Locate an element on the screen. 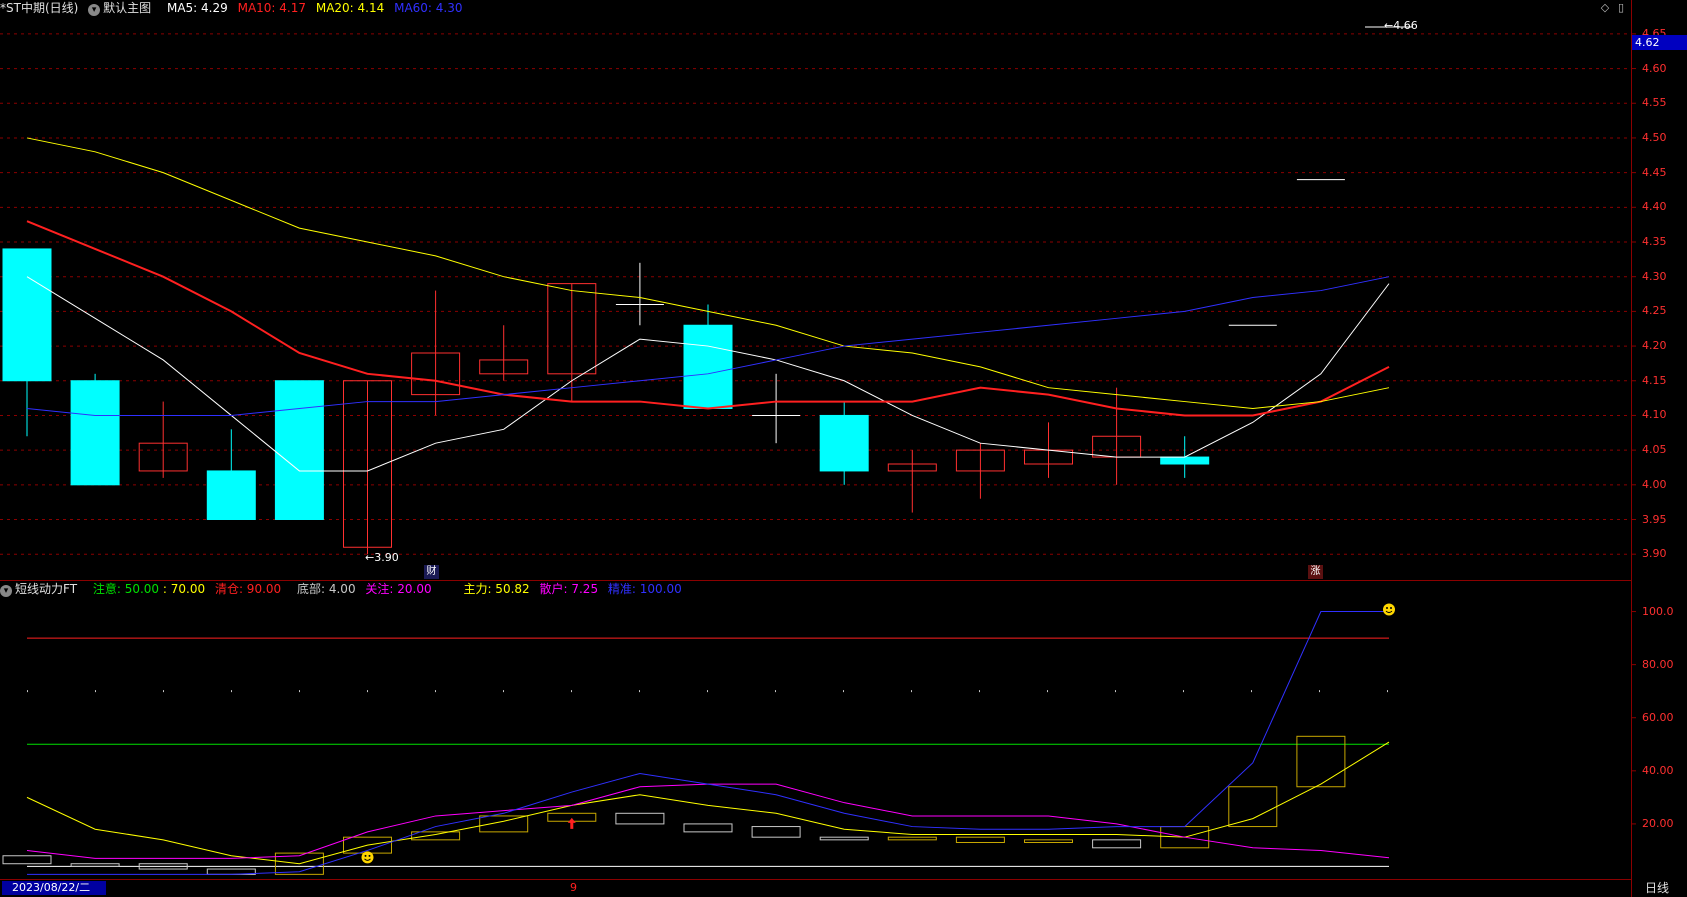 The width and height of the screenshot is (1687, 897). price-tick-label: 4.50 is located at coordinates (1654, 137).